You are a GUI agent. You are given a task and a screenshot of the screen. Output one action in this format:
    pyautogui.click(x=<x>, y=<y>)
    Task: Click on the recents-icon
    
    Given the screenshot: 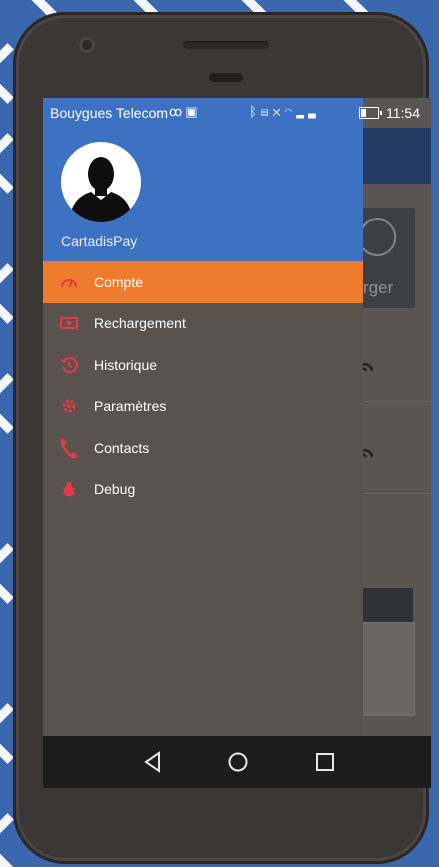 What is the action you would take?
    pyautogui.click(x=325, y=762)
    